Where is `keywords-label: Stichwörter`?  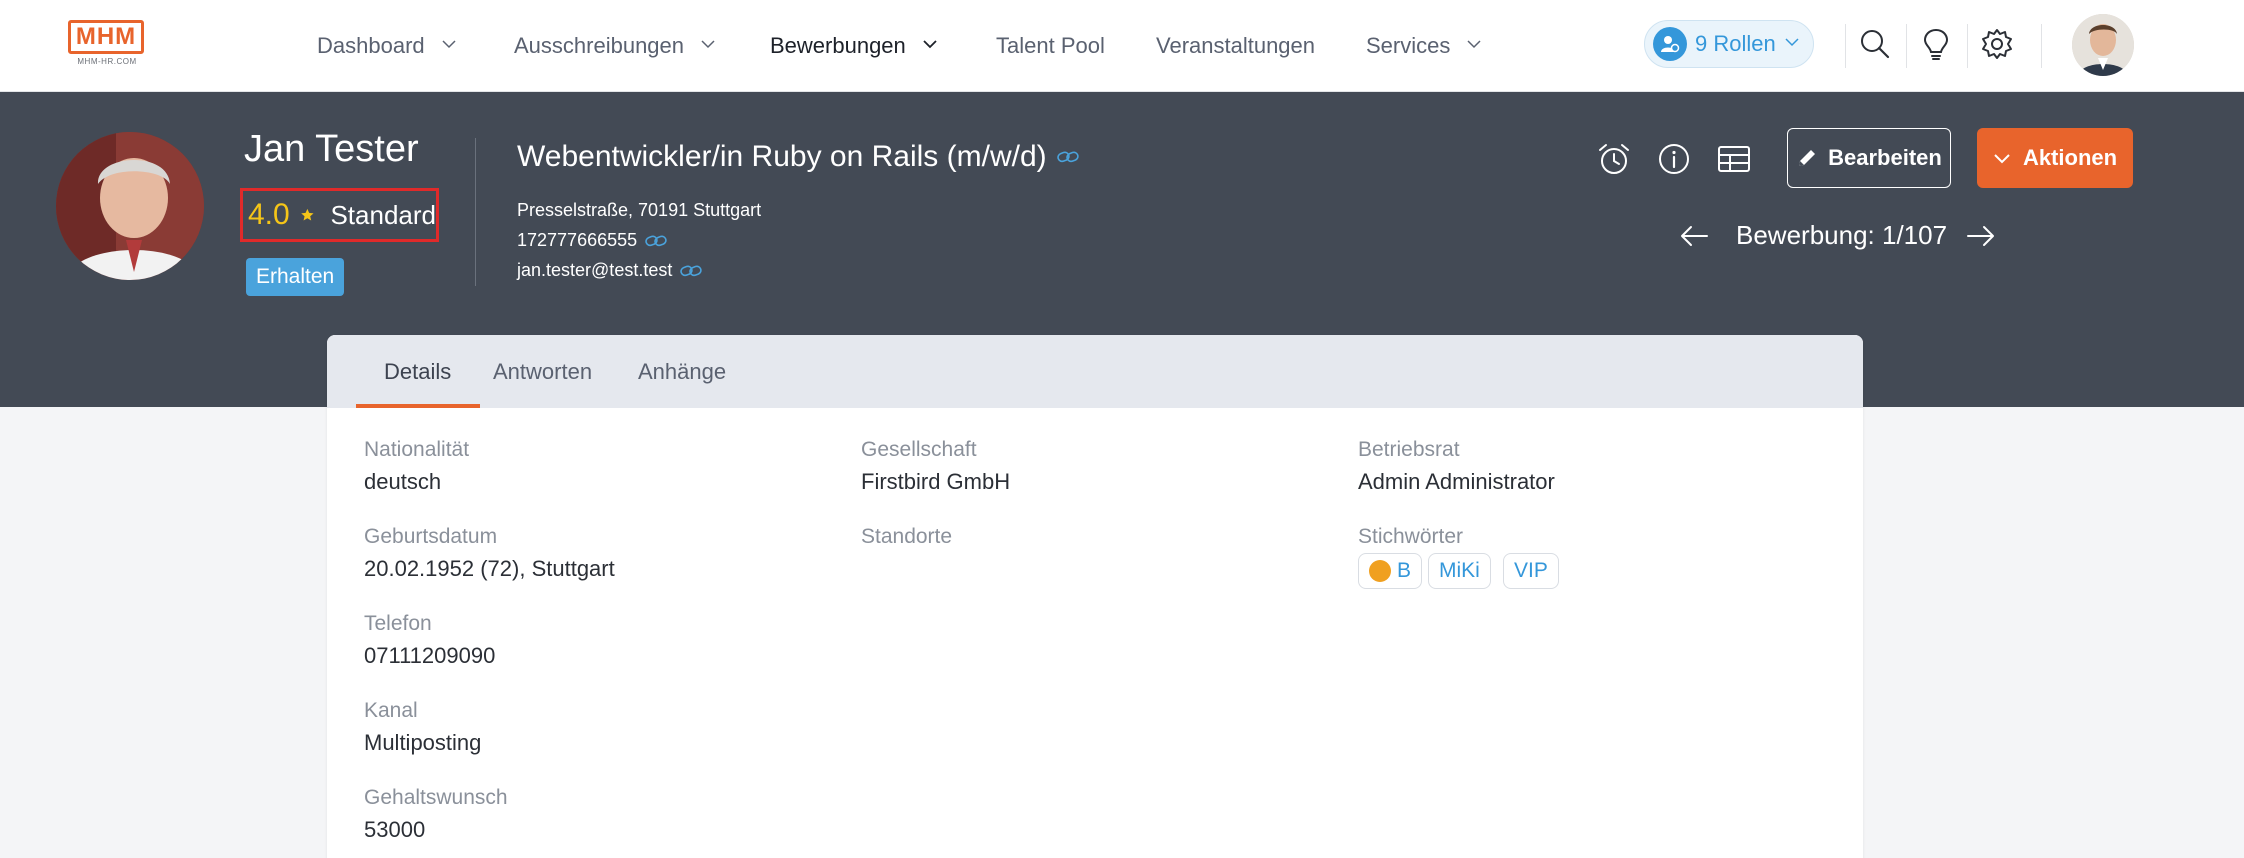
keywords-label: Stichwörter is located at coordinates (1411, 536).